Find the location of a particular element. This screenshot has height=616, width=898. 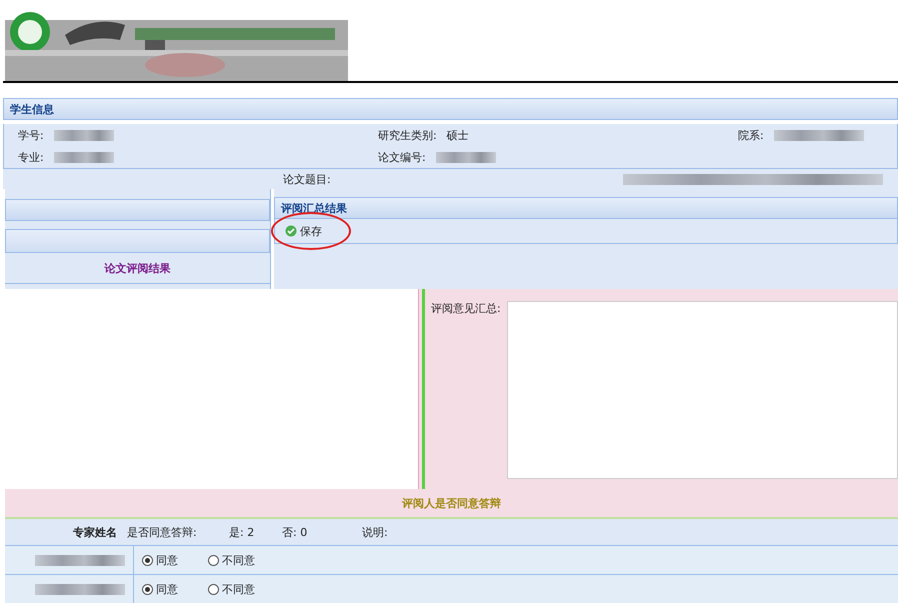

field-label: 评阅意见汇总: is located at coordinates (466, 309).